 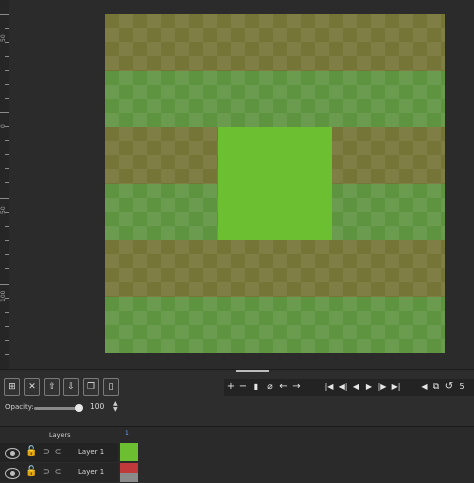 I want to click on add-layer-button: ⊞, so click(x=12, y=387).